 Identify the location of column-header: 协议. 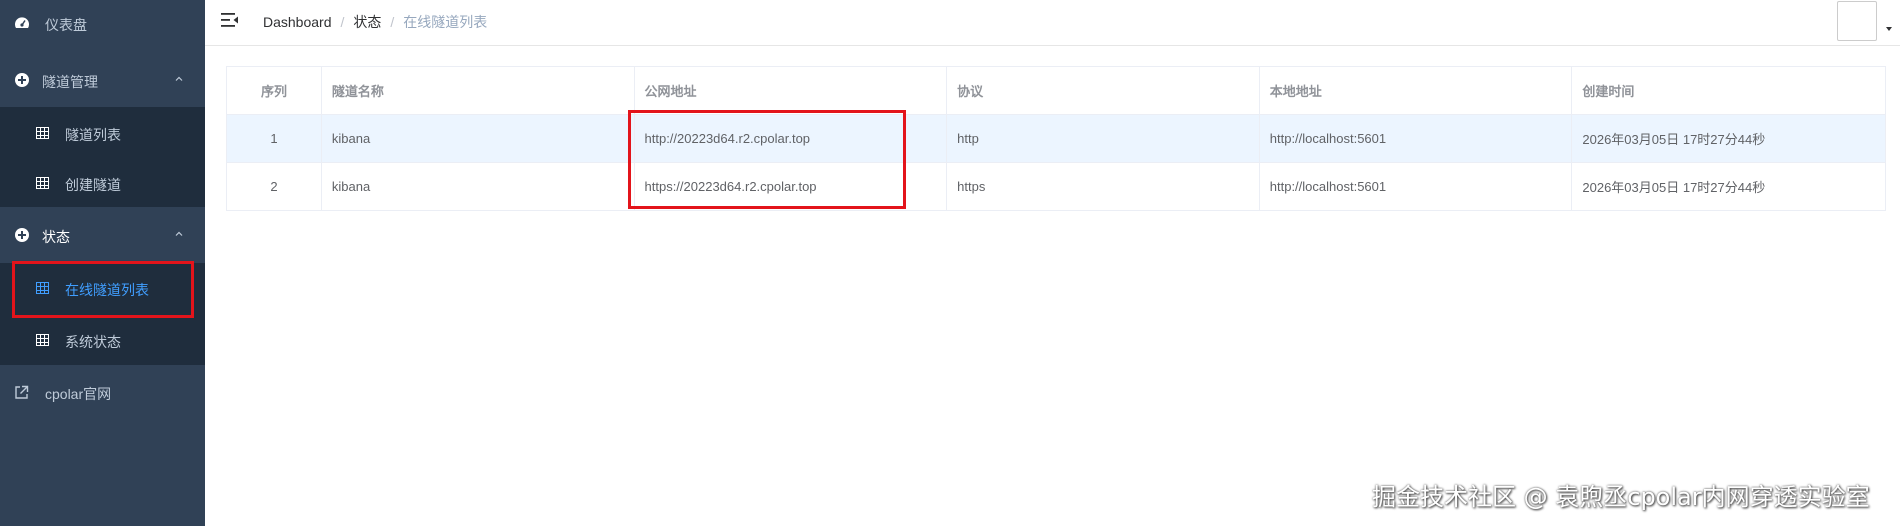
(1103, 90).